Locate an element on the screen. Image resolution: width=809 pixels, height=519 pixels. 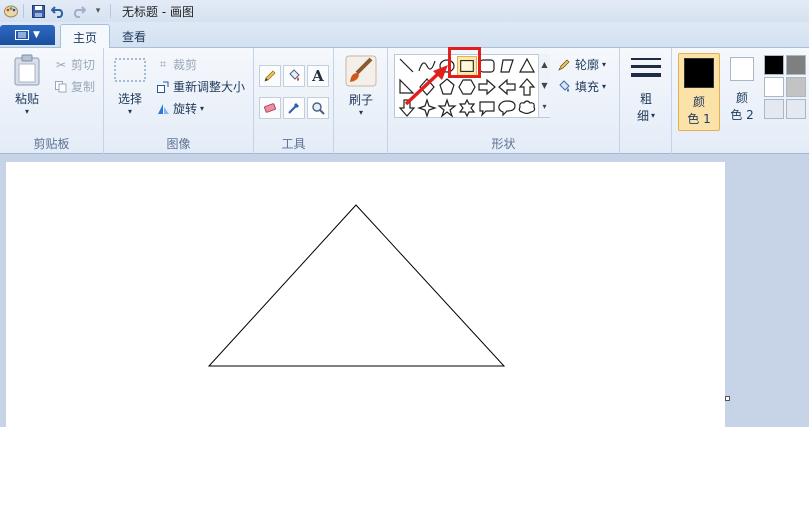
resize-icon is located at coordinates (163, 87).